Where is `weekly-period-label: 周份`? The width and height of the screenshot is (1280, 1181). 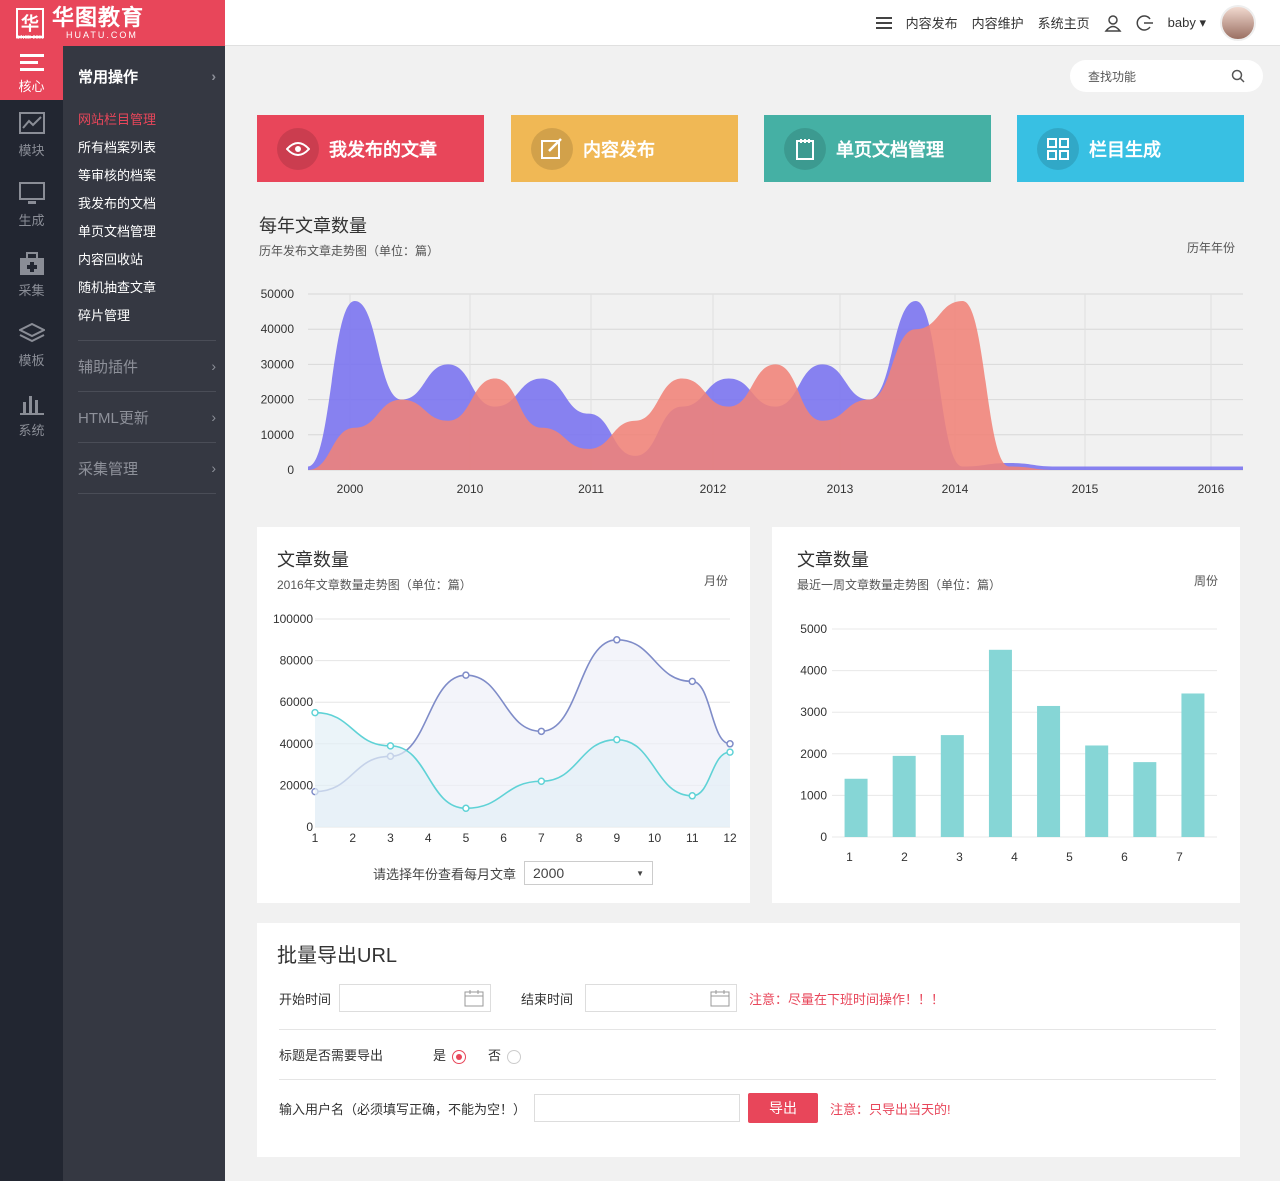 weekly-period-label: 周份 is located at coordinates (1205, 581).